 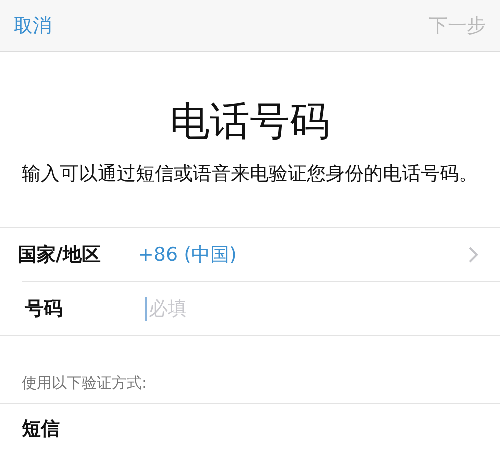 I want to click on country-value: +86 (中国), so click(x=303, y=255).